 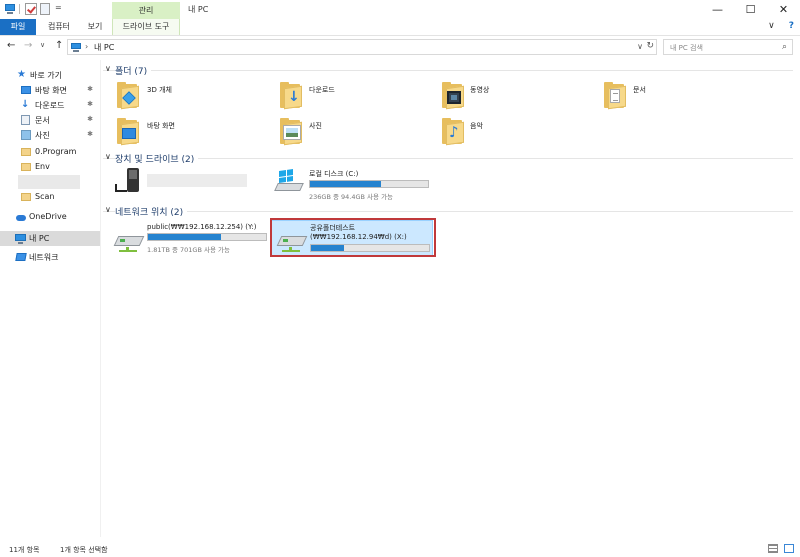 I want to click on group-title: 폴더 (7), so click(x=133, y=70).